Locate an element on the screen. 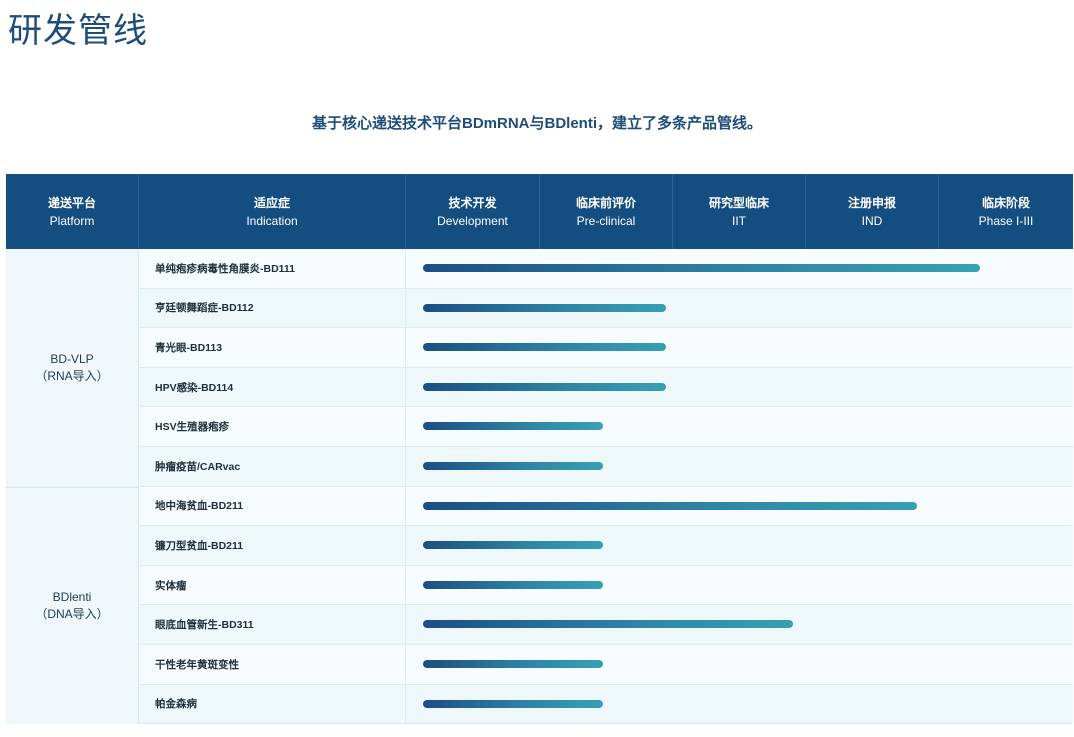 This screenshot has height=737, width=1074. table-row: HPV感染-BD114 is located at coordinates (606, 387).